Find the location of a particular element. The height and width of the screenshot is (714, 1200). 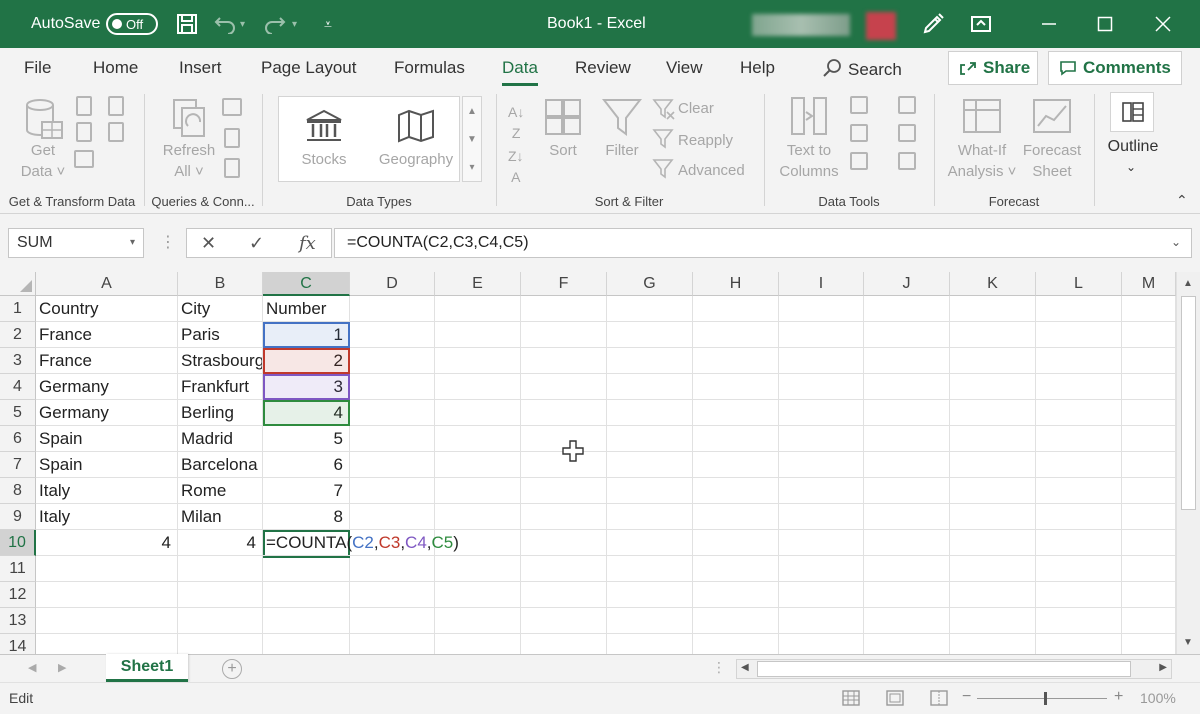

row-header-11: 11 is located at coordinates (18, 569).